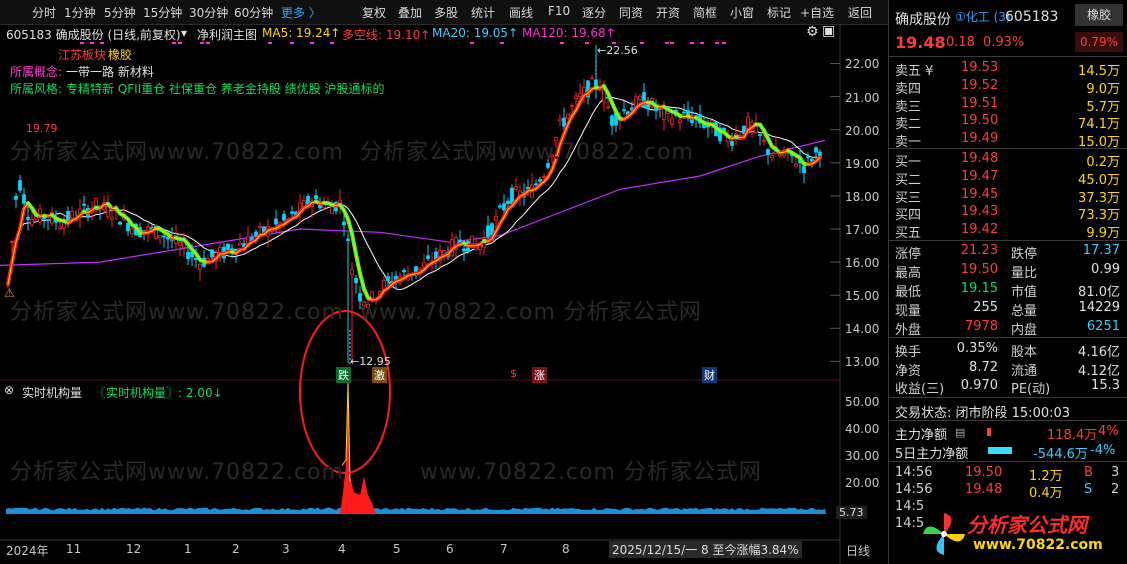 The height and width of the screenshot is (564, 1127). I want to click on quote-row: 14:56 19.50 1.2万 B 3, so click(1008, 474).